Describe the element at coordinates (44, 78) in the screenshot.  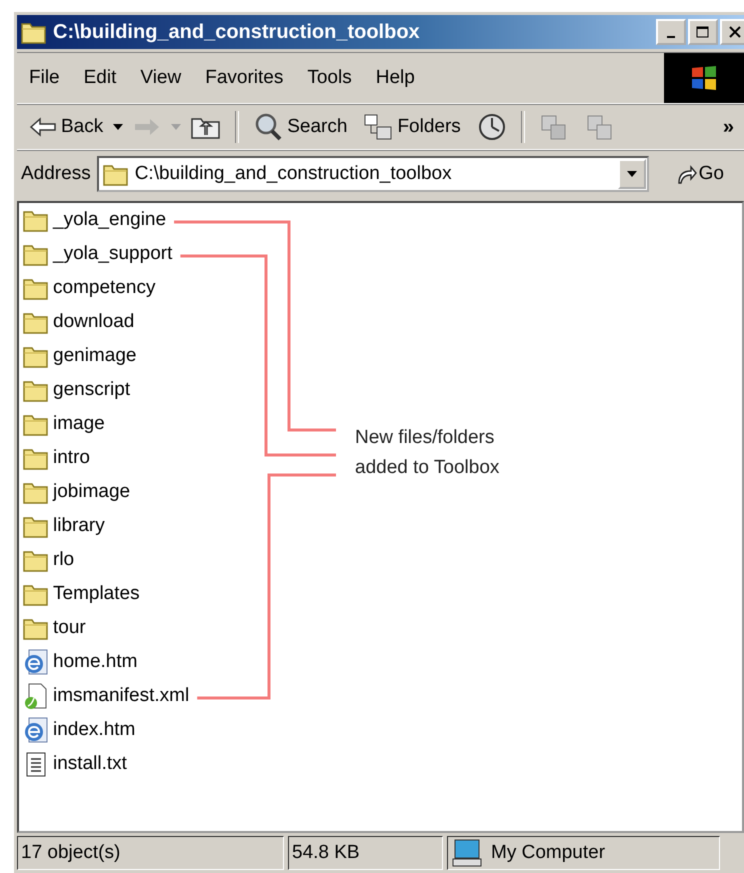
I see `menu-item: File` at that location.